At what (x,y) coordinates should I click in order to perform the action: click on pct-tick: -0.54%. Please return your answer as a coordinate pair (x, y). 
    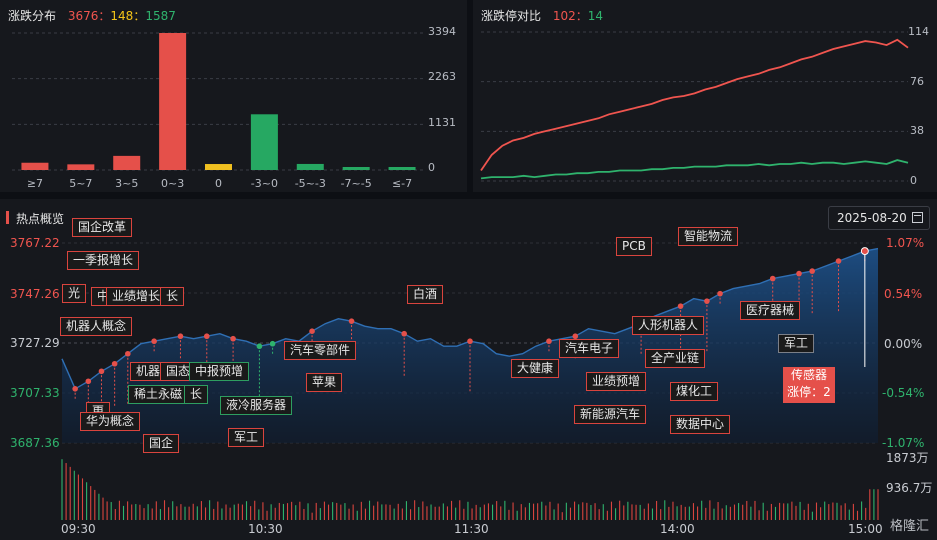
    Looking at the image, I should click on (903, 393).